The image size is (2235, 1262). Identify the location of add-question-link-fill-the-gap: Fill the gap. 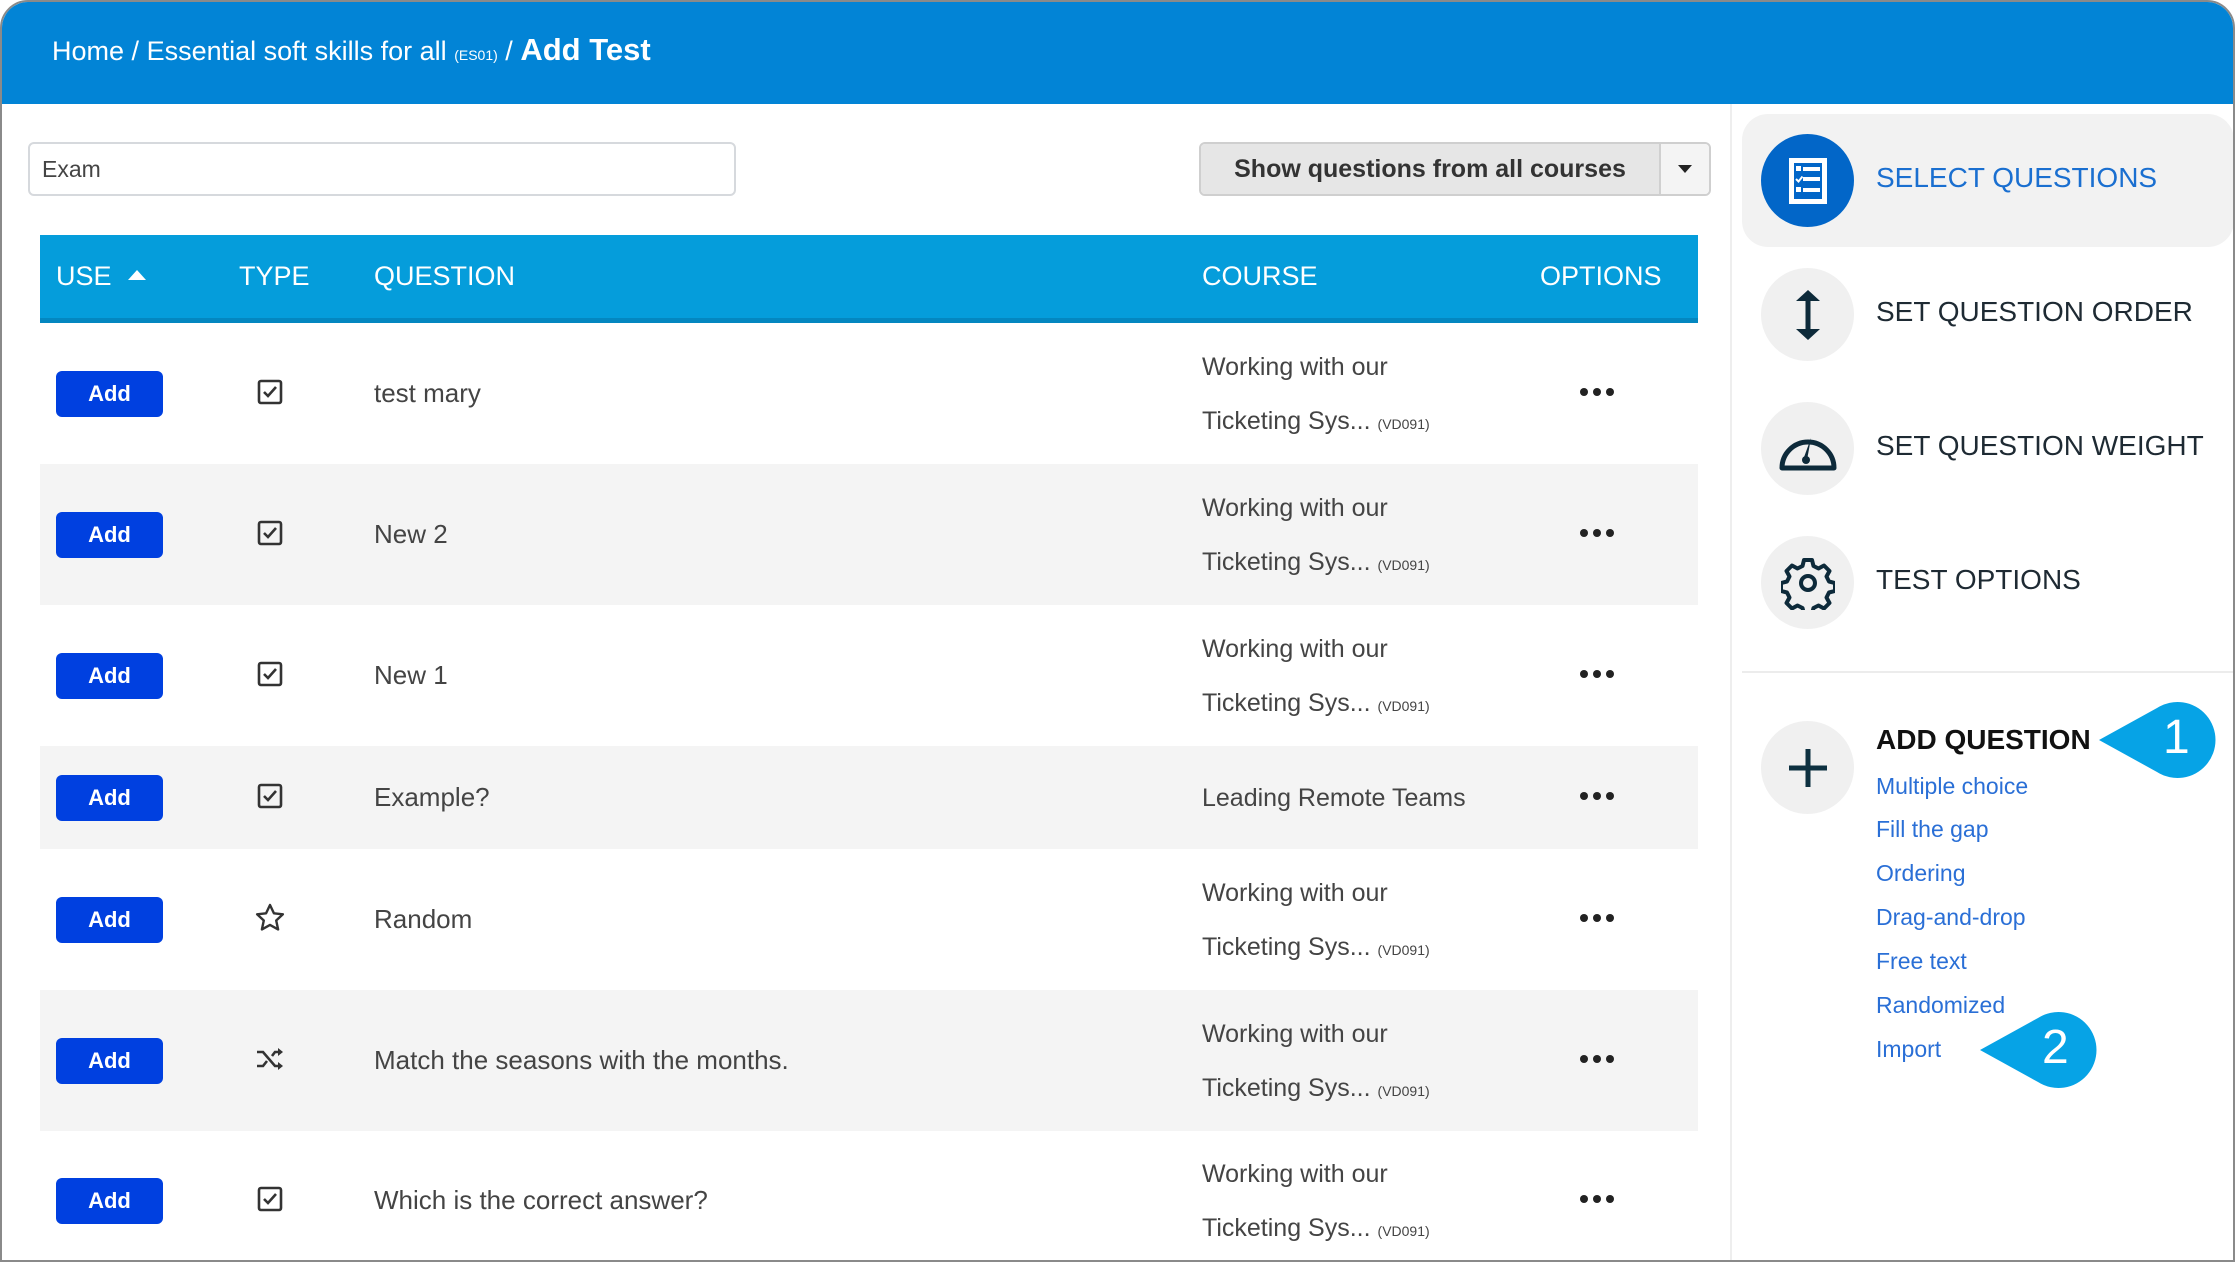
(1932, 829).